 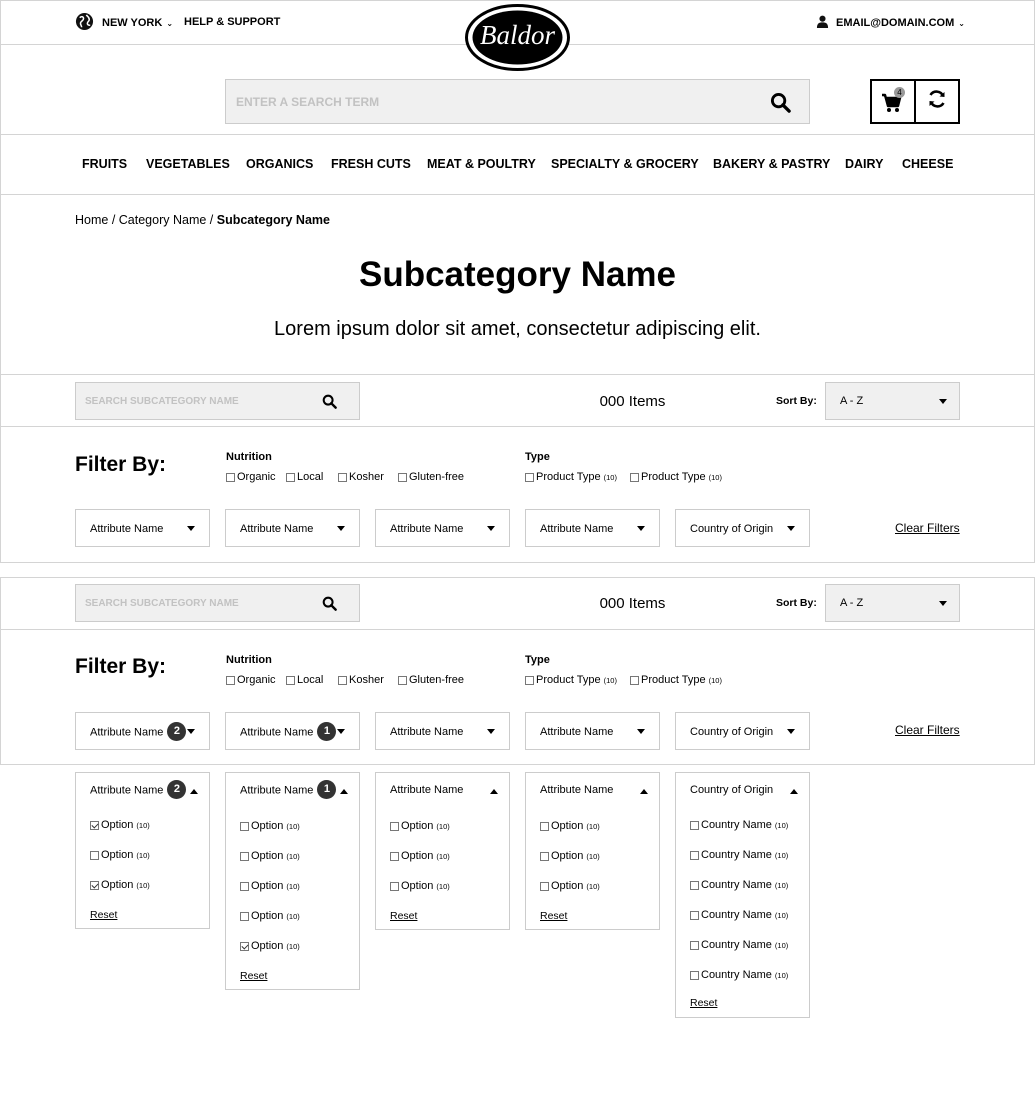 What do you see at coordinates (486, 101) in the screenshot?
I see `main-search-input` at bounding box center [486, 101].